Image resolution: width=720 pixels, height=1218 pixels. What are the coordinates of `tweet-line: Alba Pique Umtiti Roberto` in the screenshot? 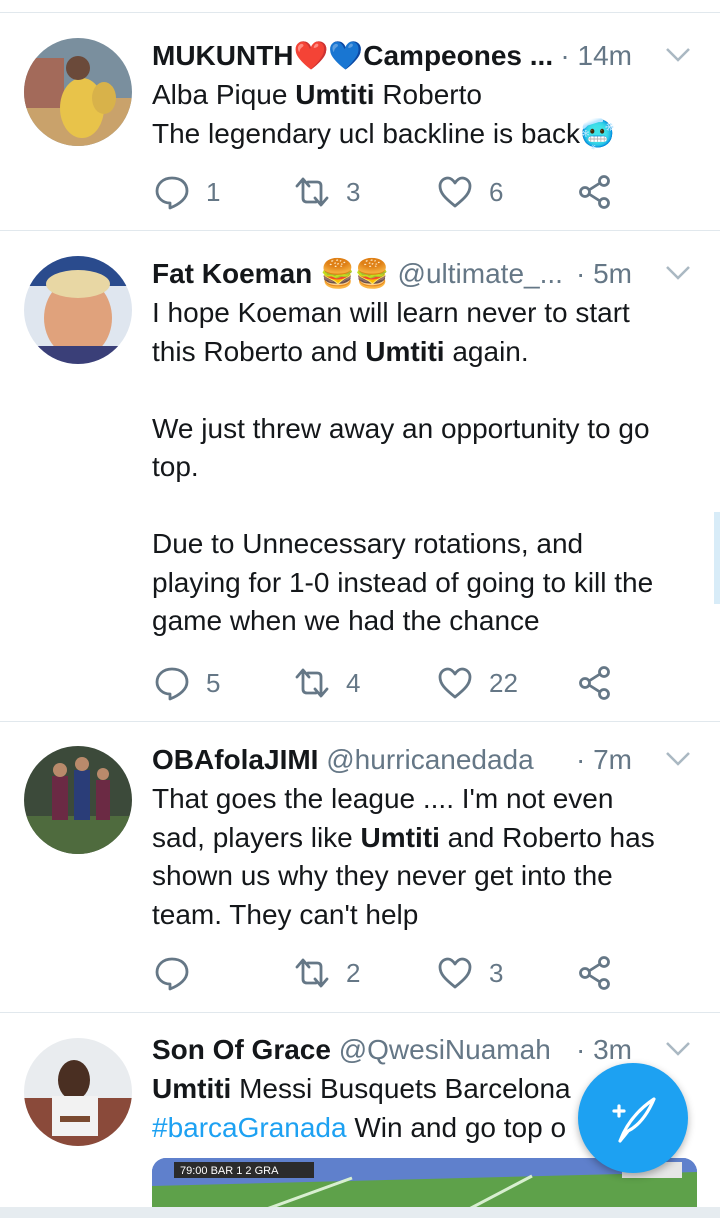 It's located at (317, 94).